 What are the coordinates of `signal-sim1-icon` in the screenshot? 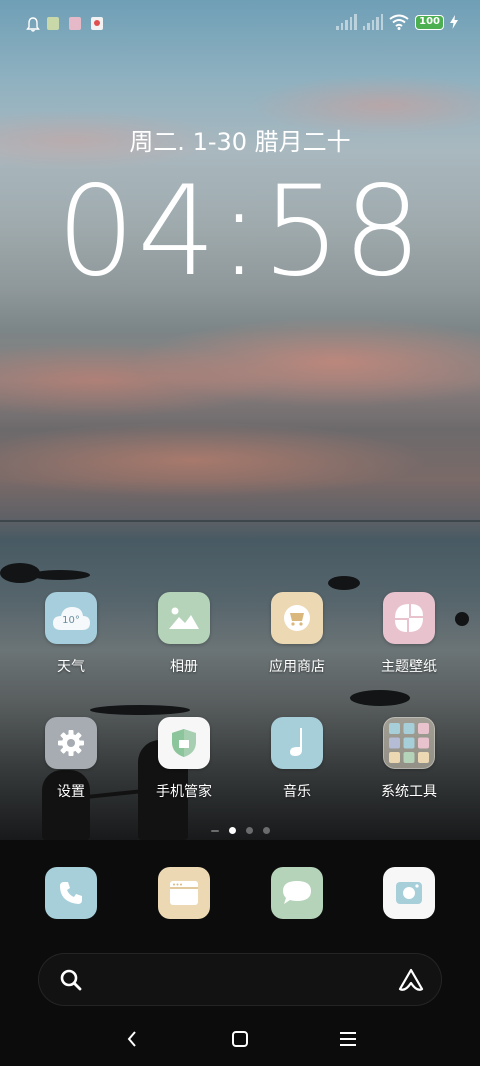 It's located at (346, 22).